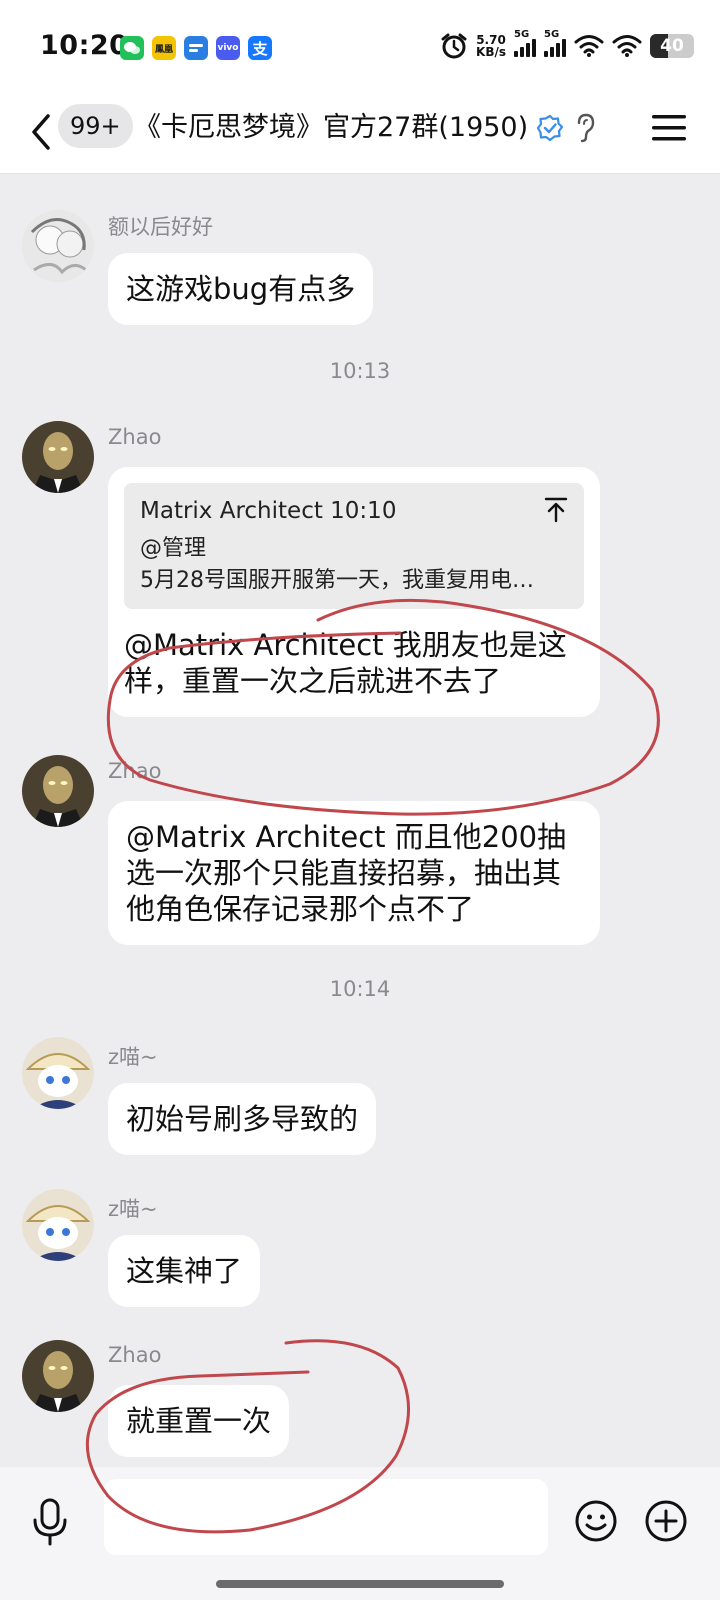  What do you see at coordinates (160, 227) in the screenshot?
I see `sender-name: 额以后好好` at bounding box center [160, 227].